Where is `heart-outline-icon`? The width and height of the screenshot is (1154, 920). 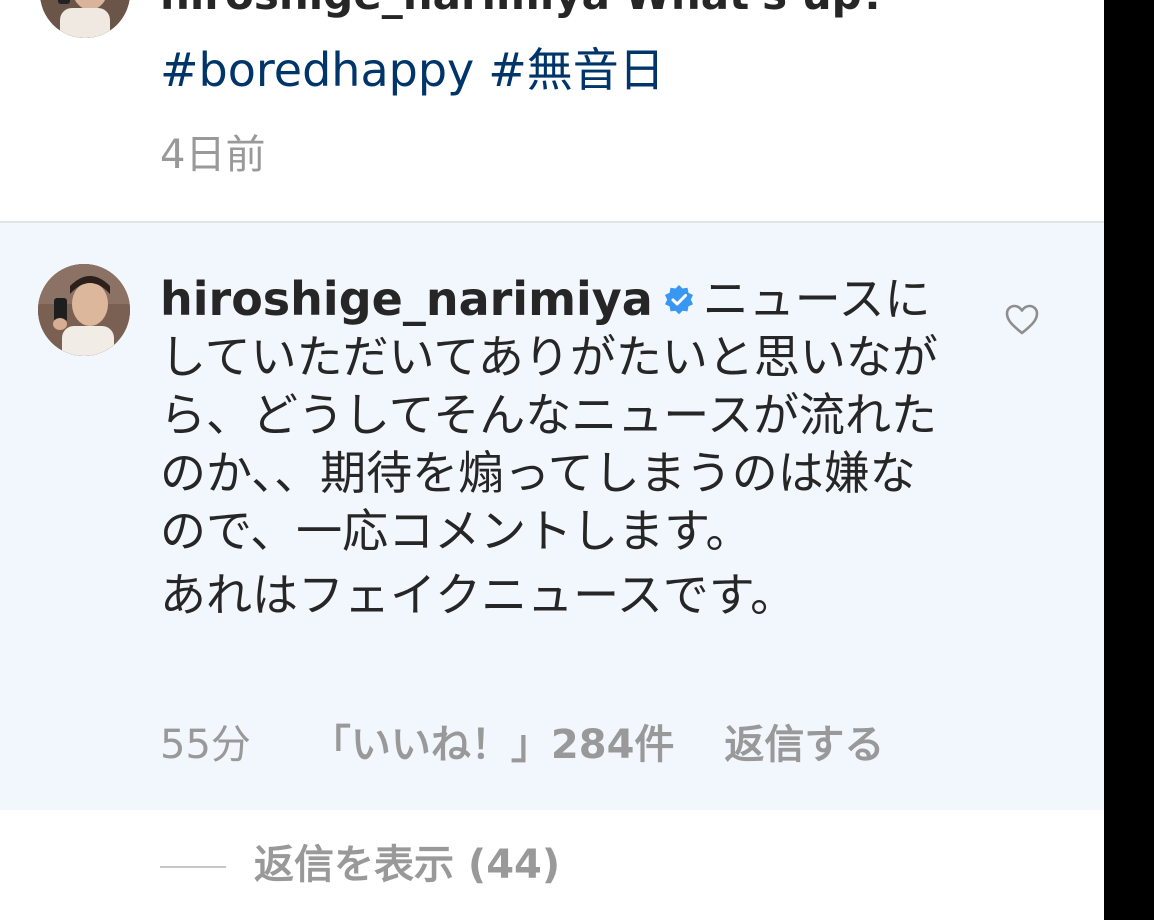 heart-outline-icon is located at coordinates (1022, 320).